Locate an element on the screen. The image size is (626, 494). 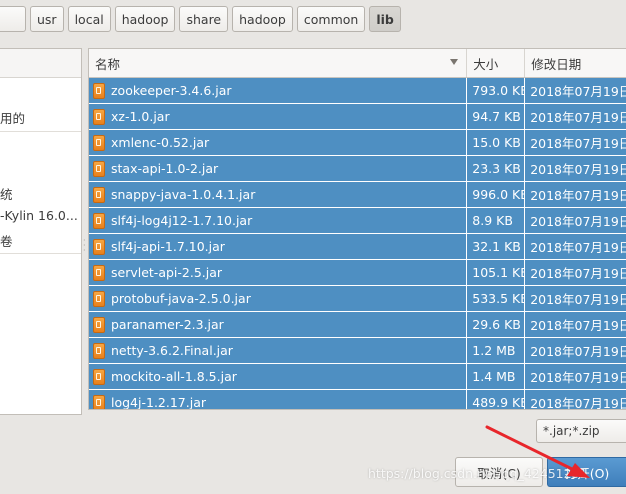
file-name-cell: xz-1.0.jar is located at coordinates (278, 116).